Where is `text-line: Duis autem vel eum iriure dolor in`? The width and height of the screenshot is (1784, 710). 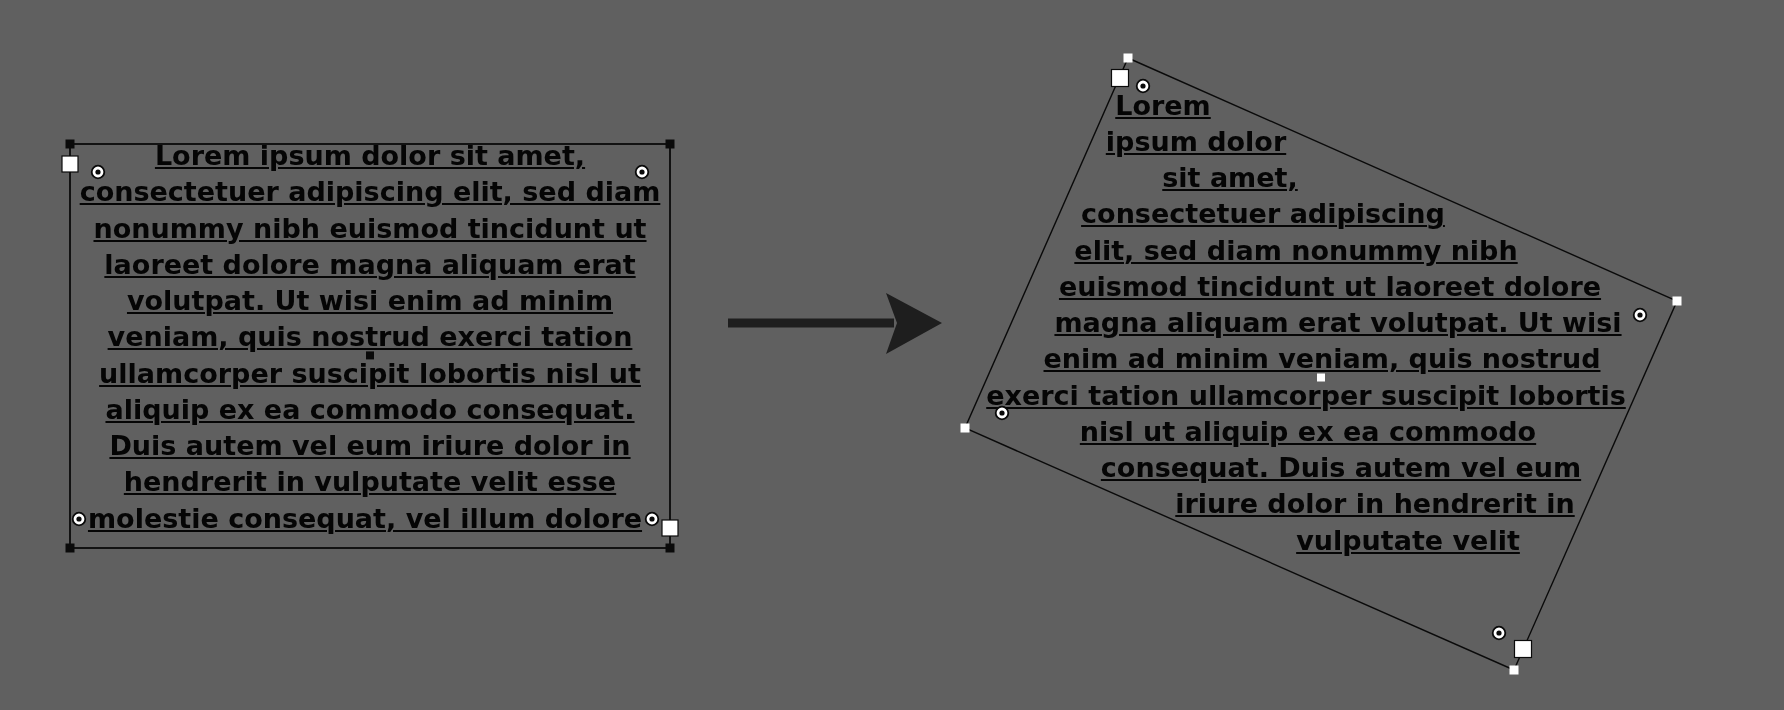 text-line: Duis autem vel eum iriure dolor in is located at coordinates (370, 446).